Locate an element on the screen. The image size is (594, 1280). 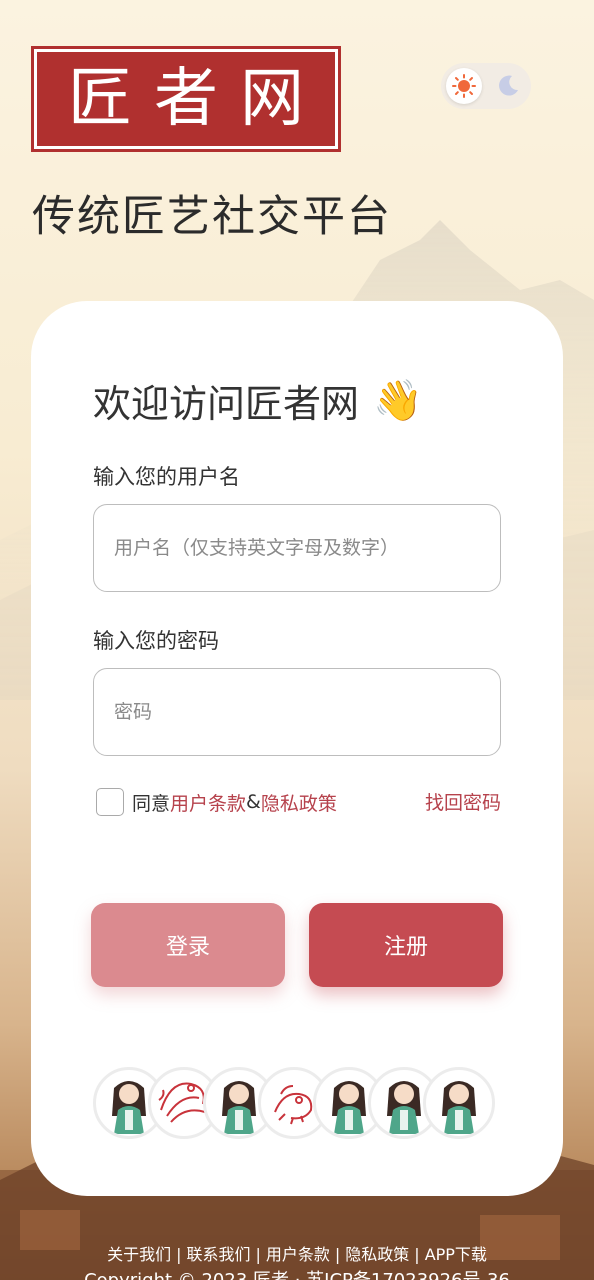
agree-and: & is located at coordinates (253, 802).